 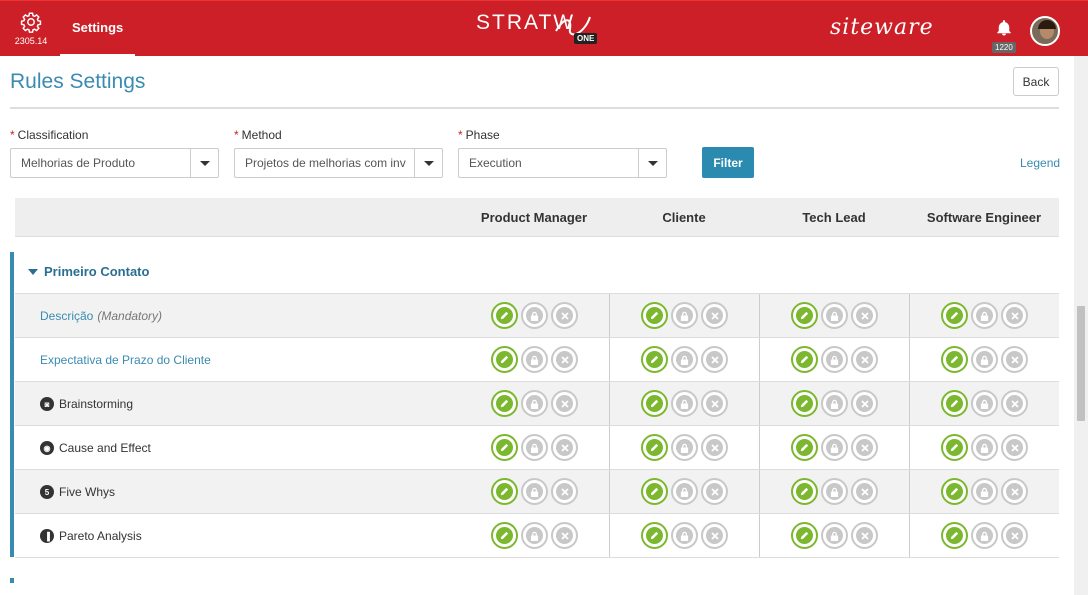 What do you see at coordinates (338, 163) in the screenshot?
I see `method-select: Projetos de melhorias com inv` at bounding box center [338, 163].